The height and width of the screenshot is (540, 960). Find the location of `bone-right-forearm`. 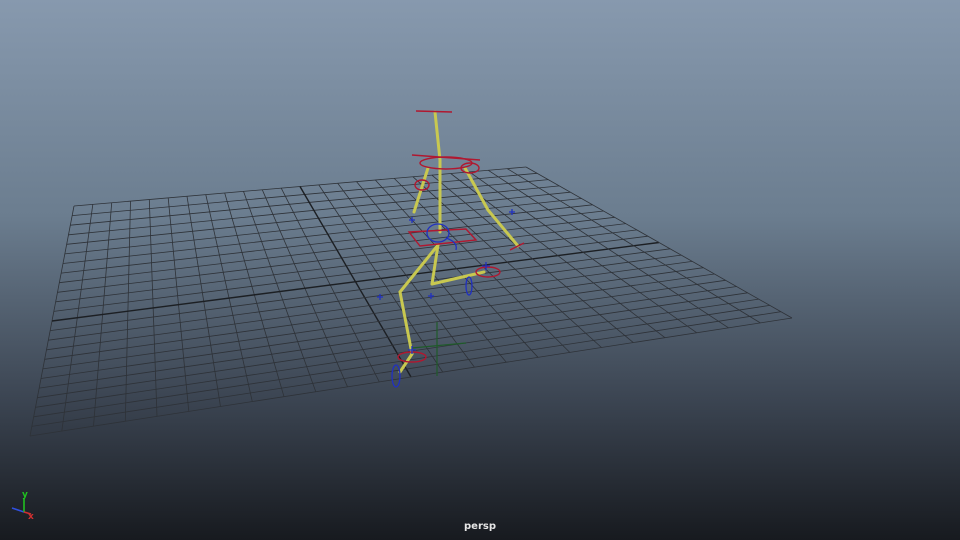

bone-right-forearm is located at coordinates (503, 228).